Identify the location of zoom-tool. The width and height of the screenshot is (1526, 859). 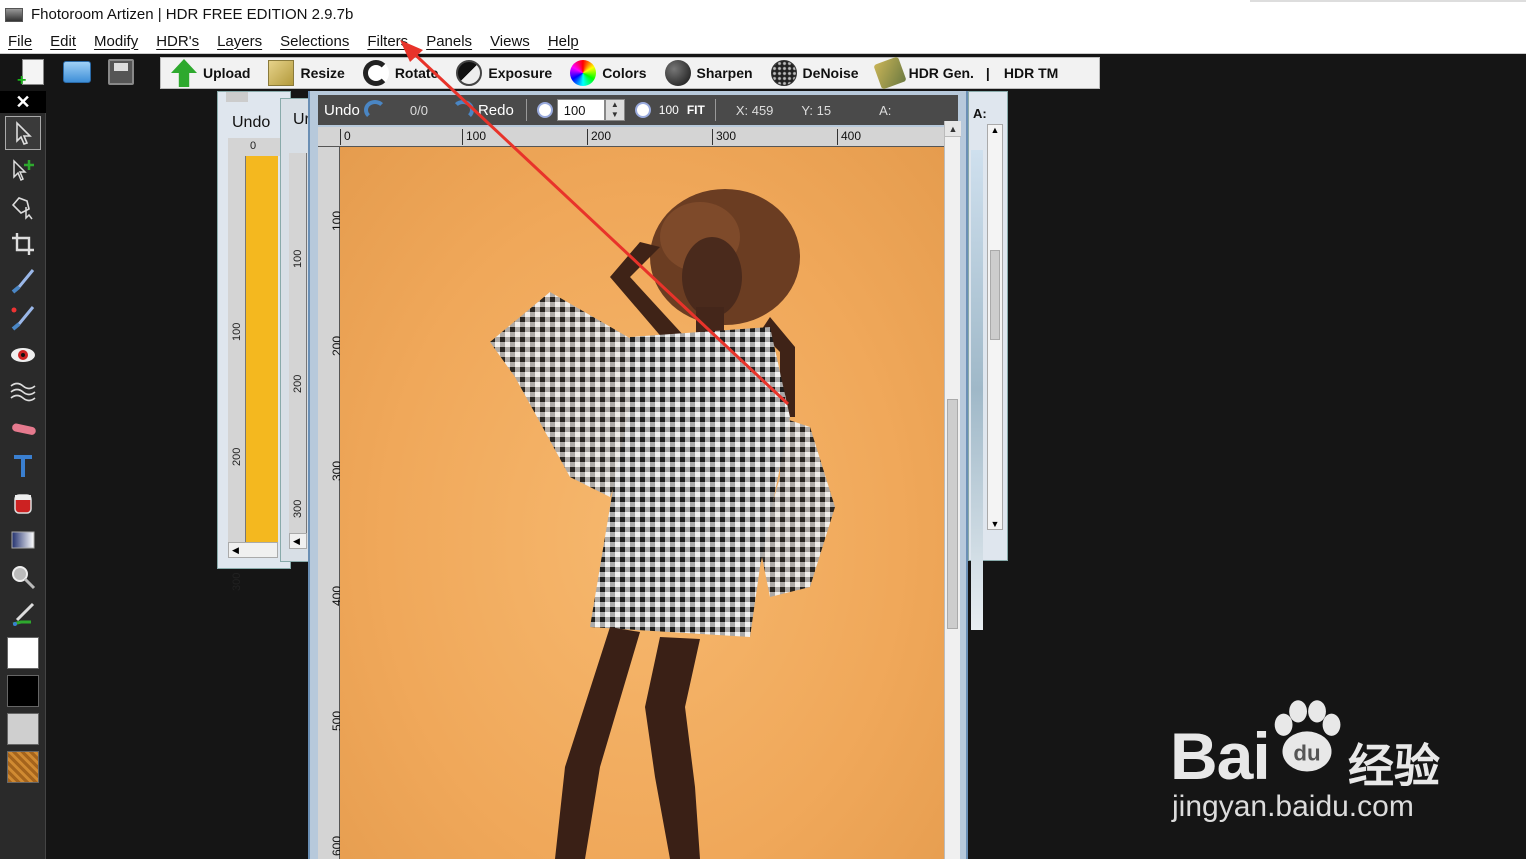
(23, 577).